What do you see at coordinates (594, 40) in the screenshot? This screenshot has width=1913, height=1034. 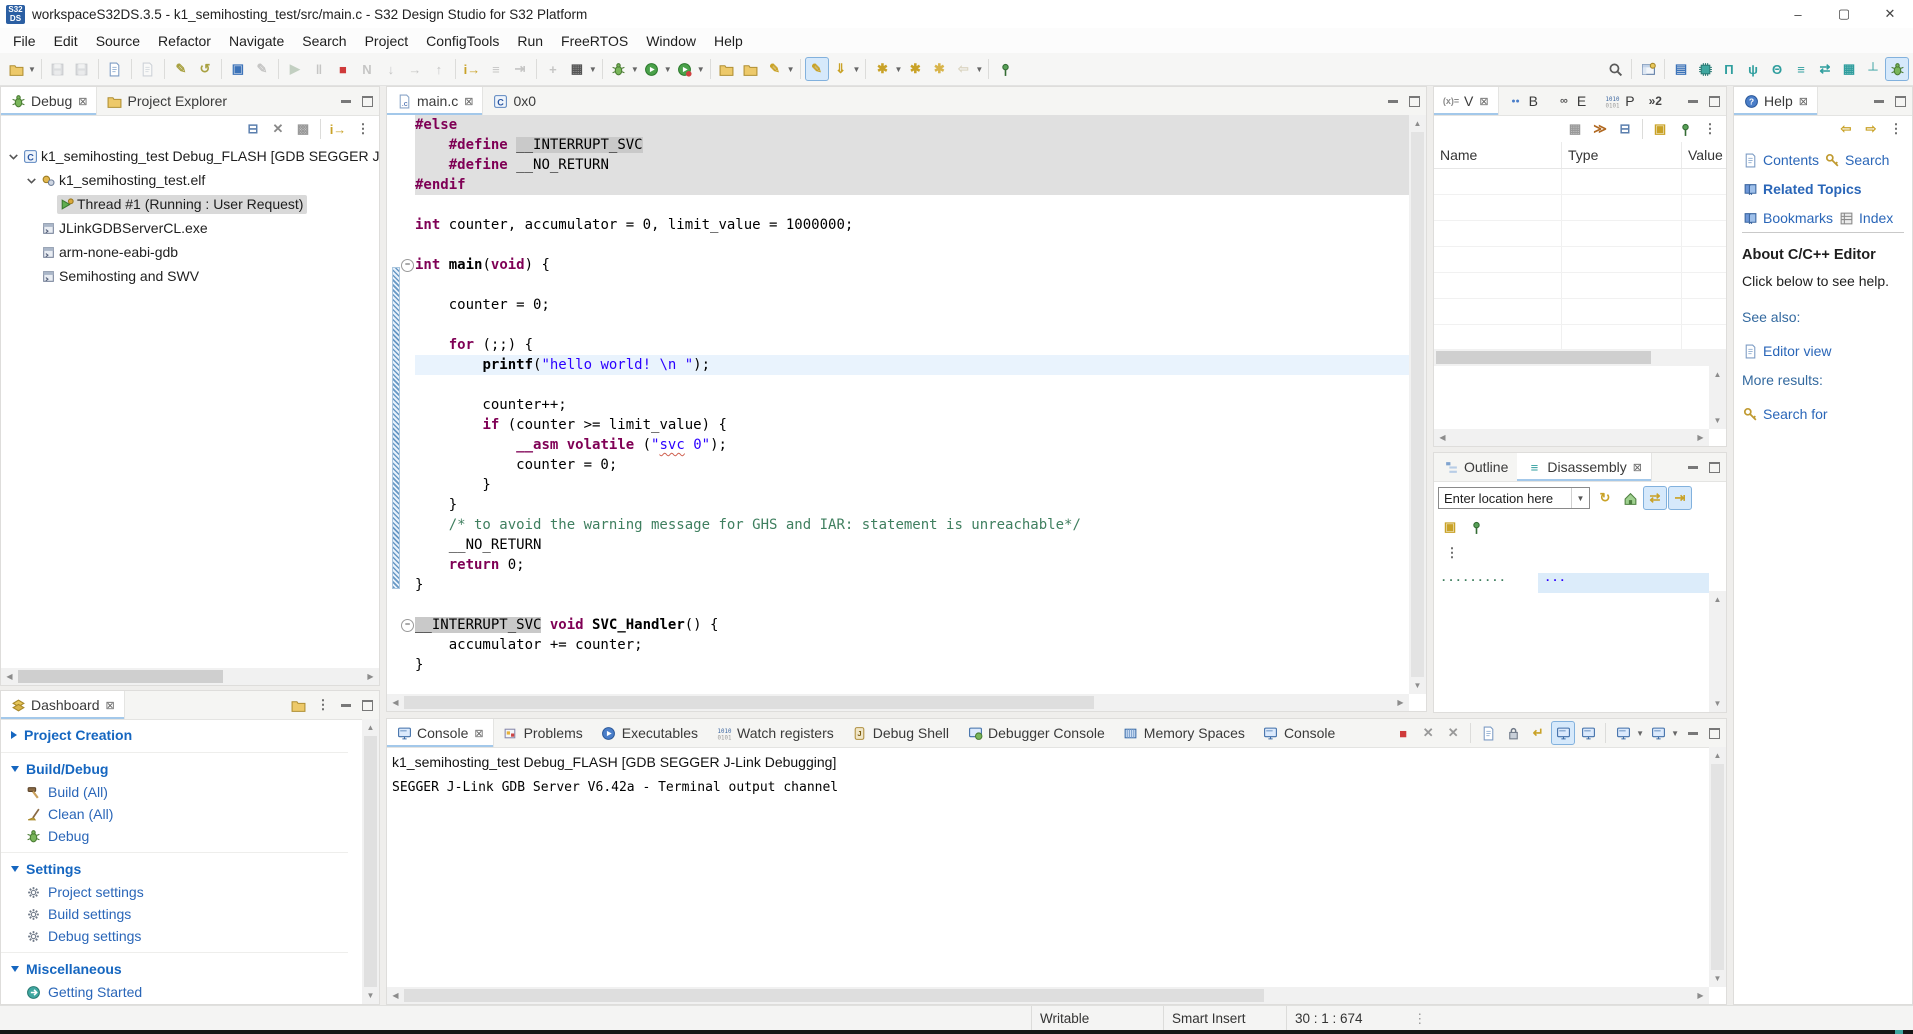 I see `menu-item-freertos: FreeRTOS` at bounding box center [594, 40].